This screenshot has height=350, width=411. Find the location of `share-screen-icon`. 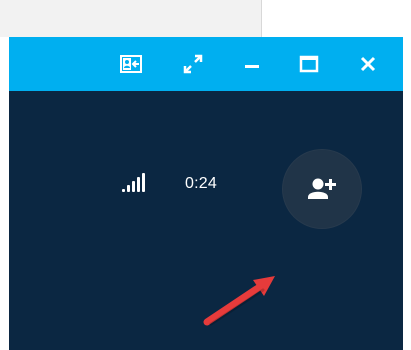

share-screen-icon is located at coordinates (131, 64).